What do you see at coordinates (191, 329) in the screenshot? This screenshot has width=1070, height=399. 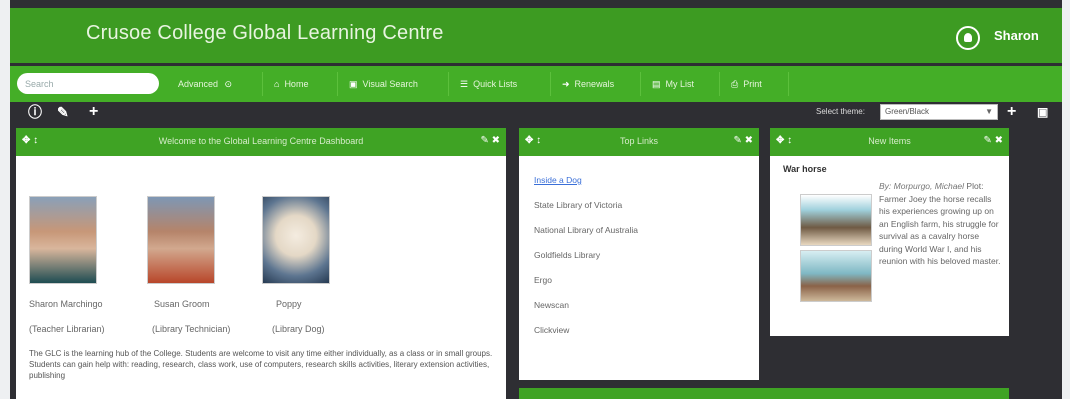 I see `staff-role: (Library Technician)` at bounding box center [191, 329].